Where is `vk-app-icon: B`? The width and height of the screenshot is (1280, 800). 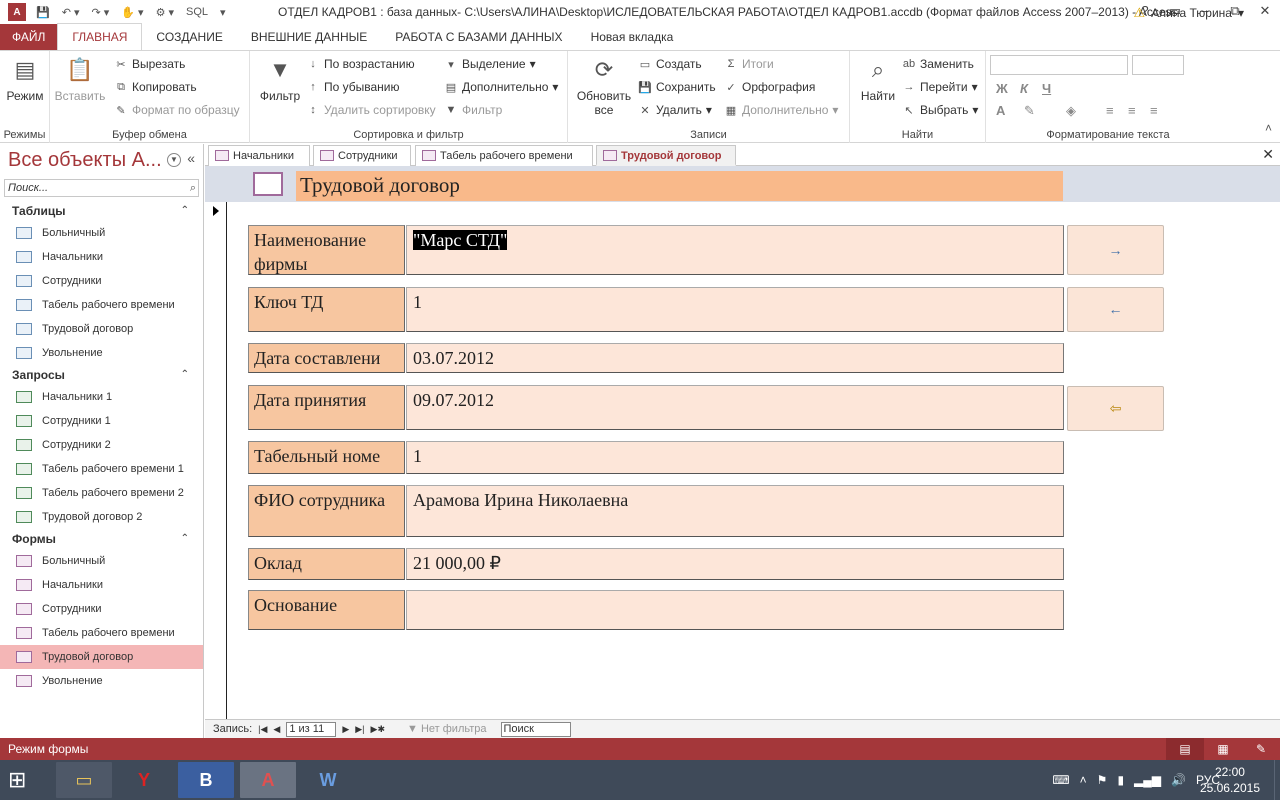
vk-app-icon: B is located at coordinates (206, 780).